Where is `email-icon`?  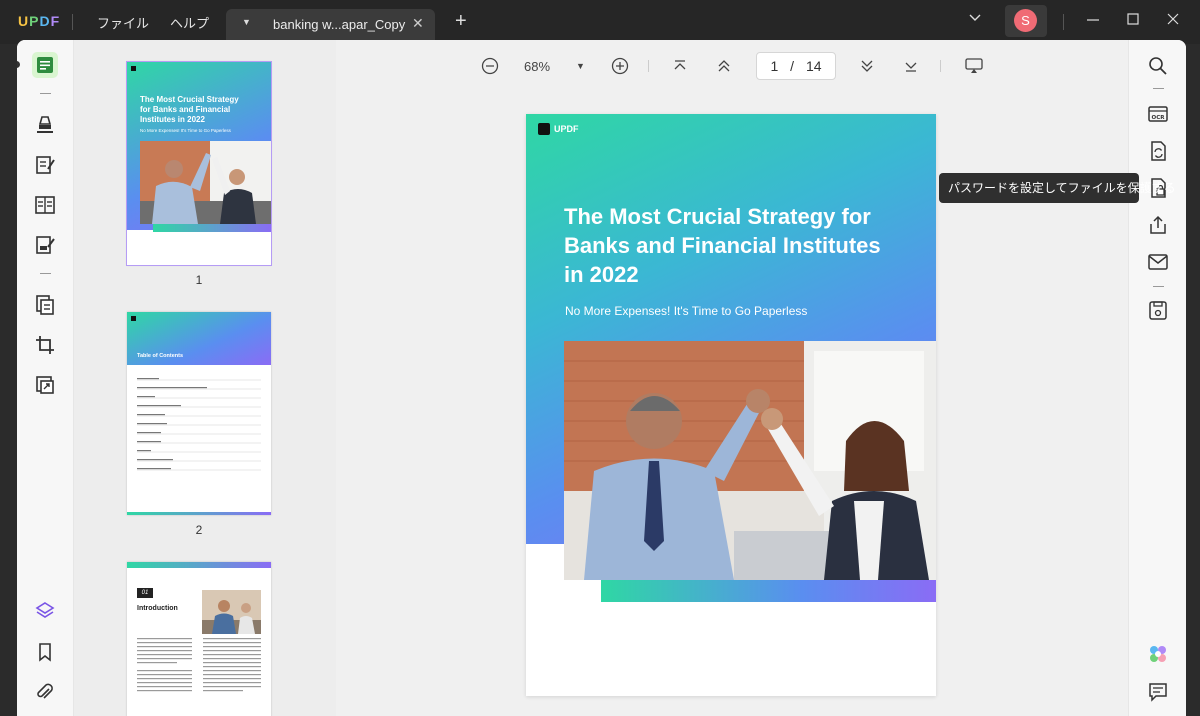 email-icon is located at coordinates (1158, 262).